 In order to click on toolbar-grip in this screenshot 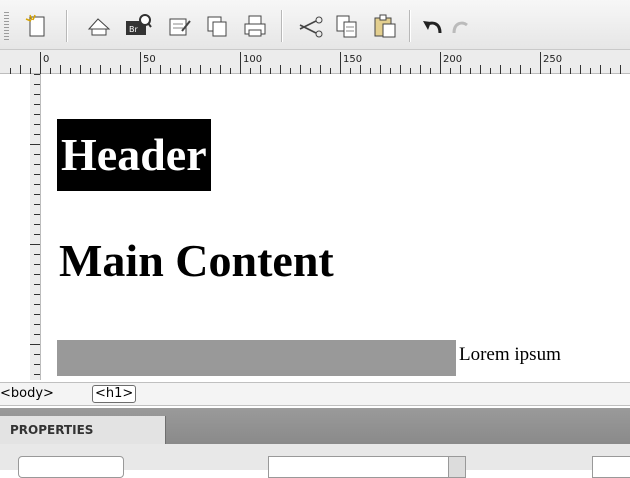, I will do `click(6, 26)`.